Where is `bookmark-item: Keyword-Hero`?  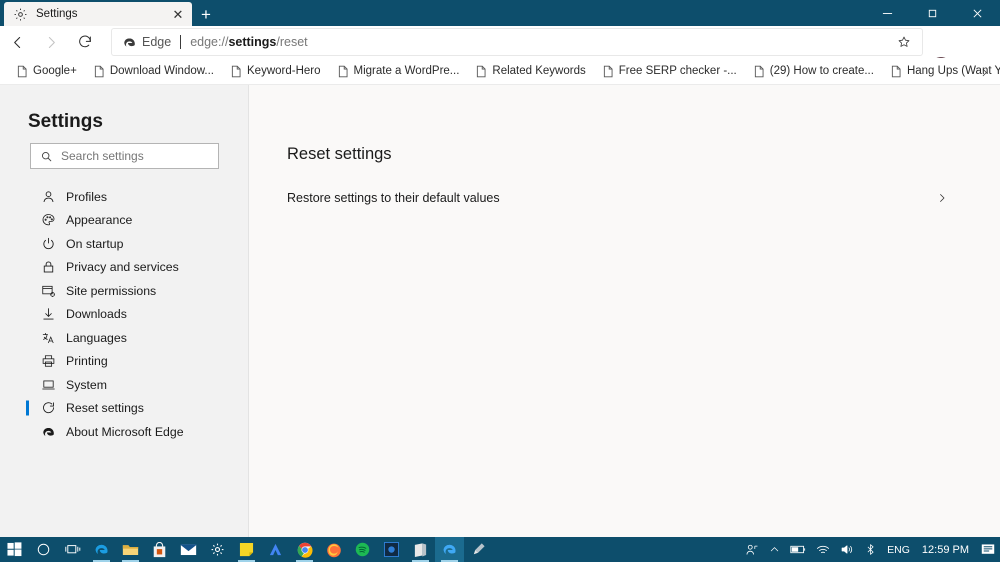
bookmark-item: Keyword-Hero is located at coordinates (275, 71).